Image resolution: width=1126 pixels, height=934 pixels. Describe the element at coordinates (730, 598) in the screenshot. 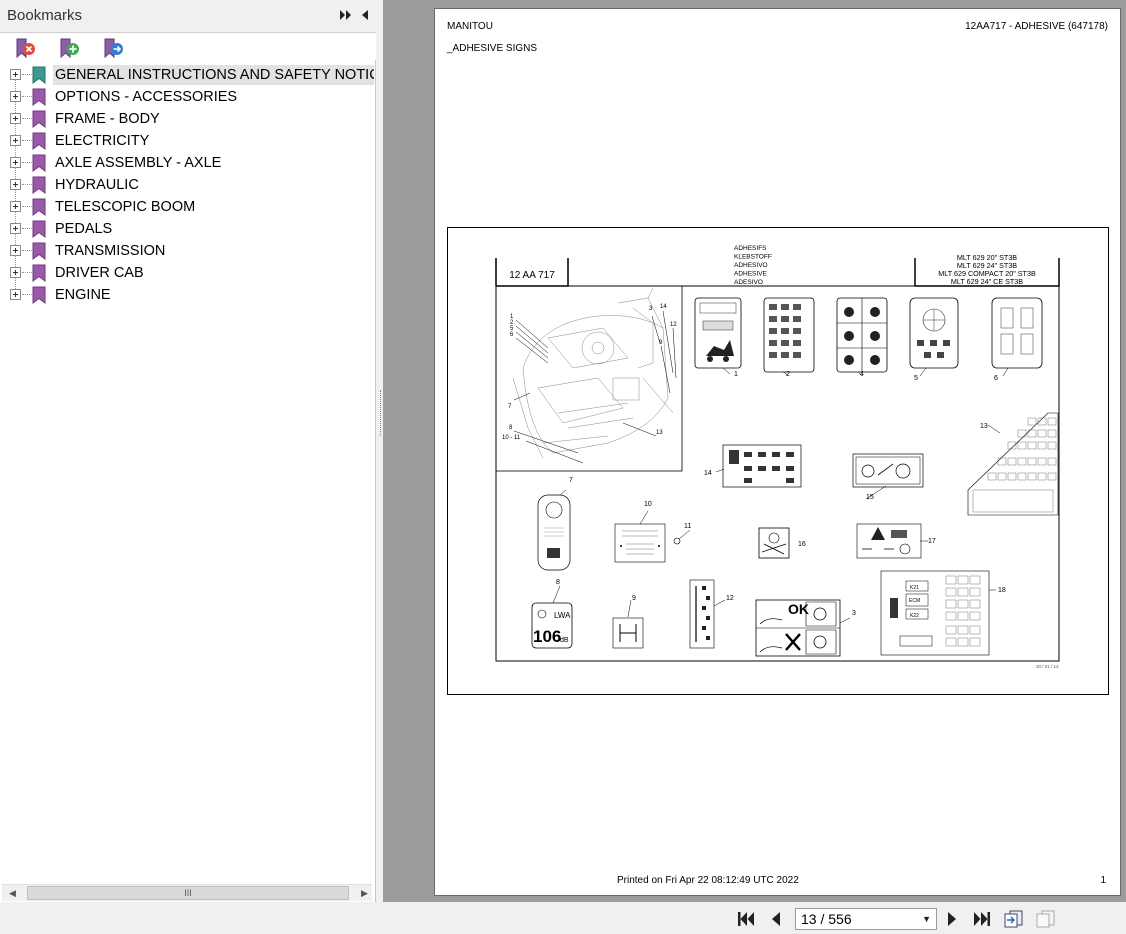

I see `svg-text: 12` at that location.